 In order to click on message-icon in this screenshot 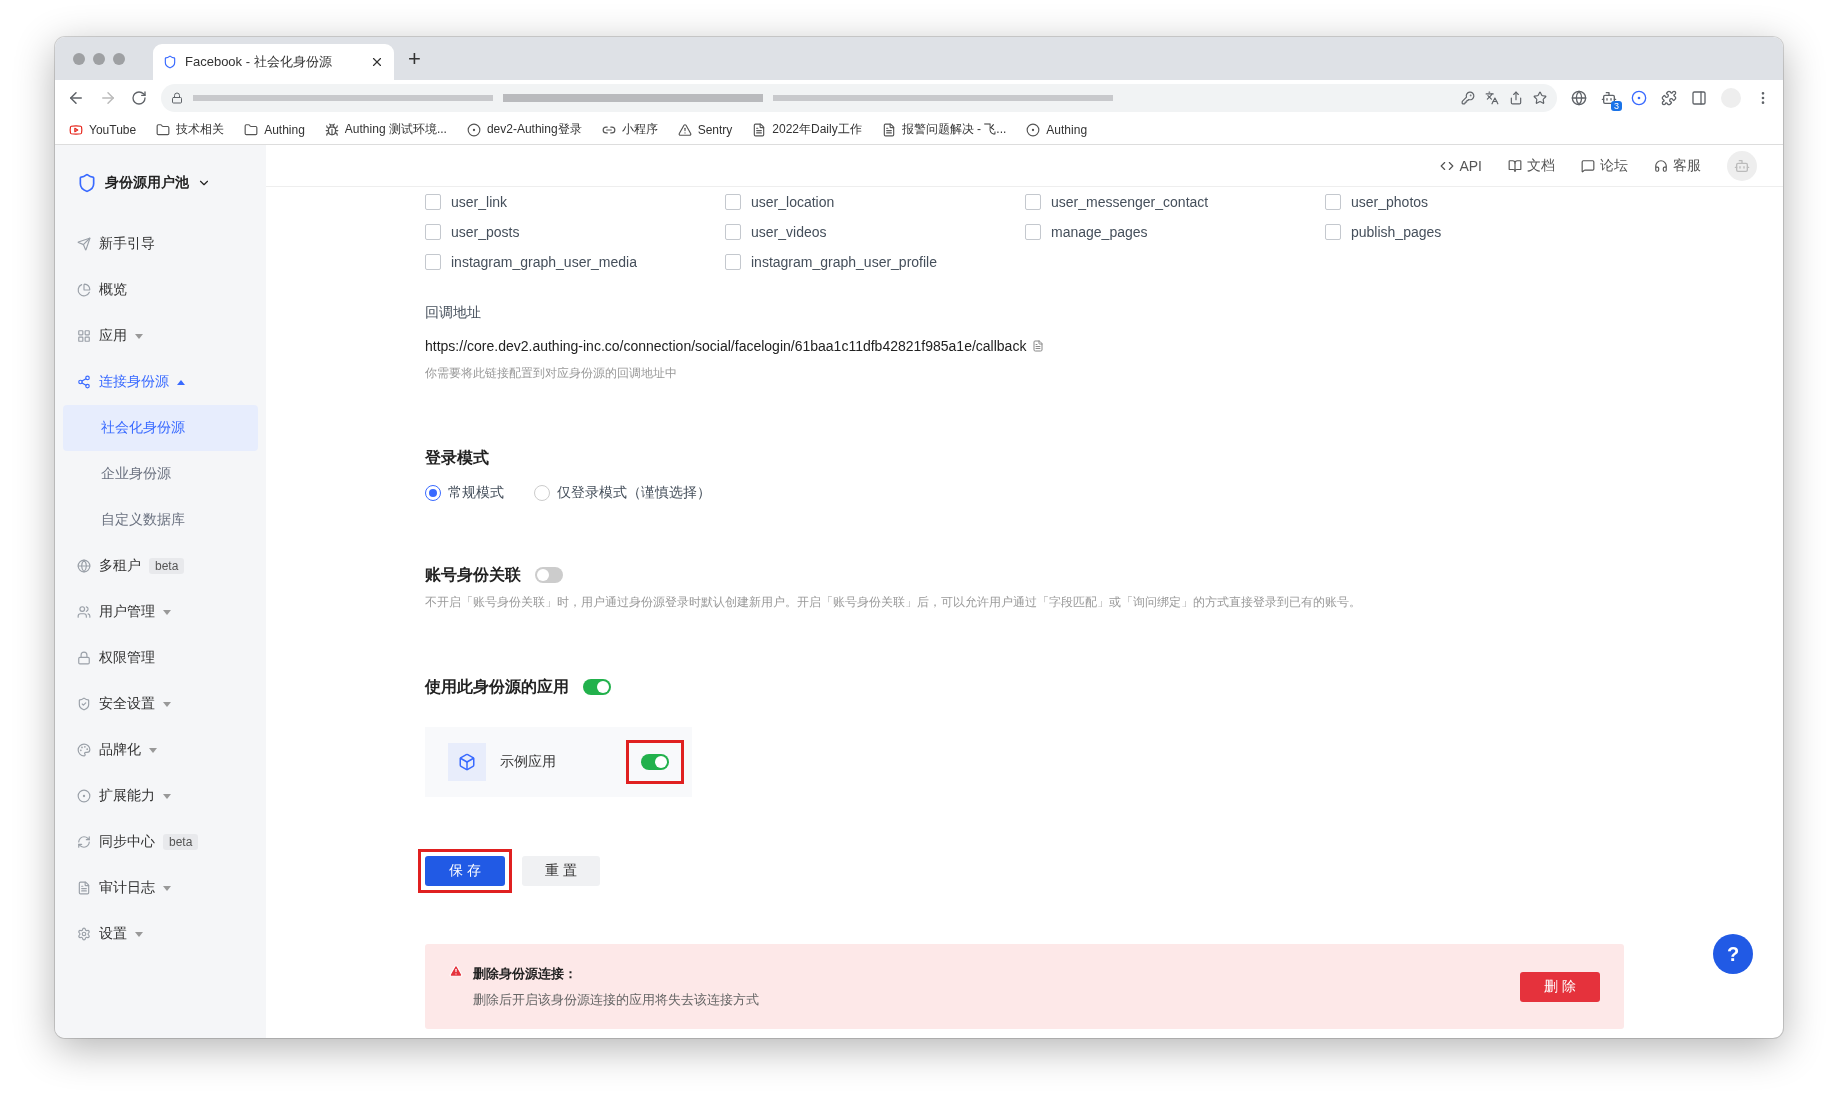, I will do `click(1588, 165)`.